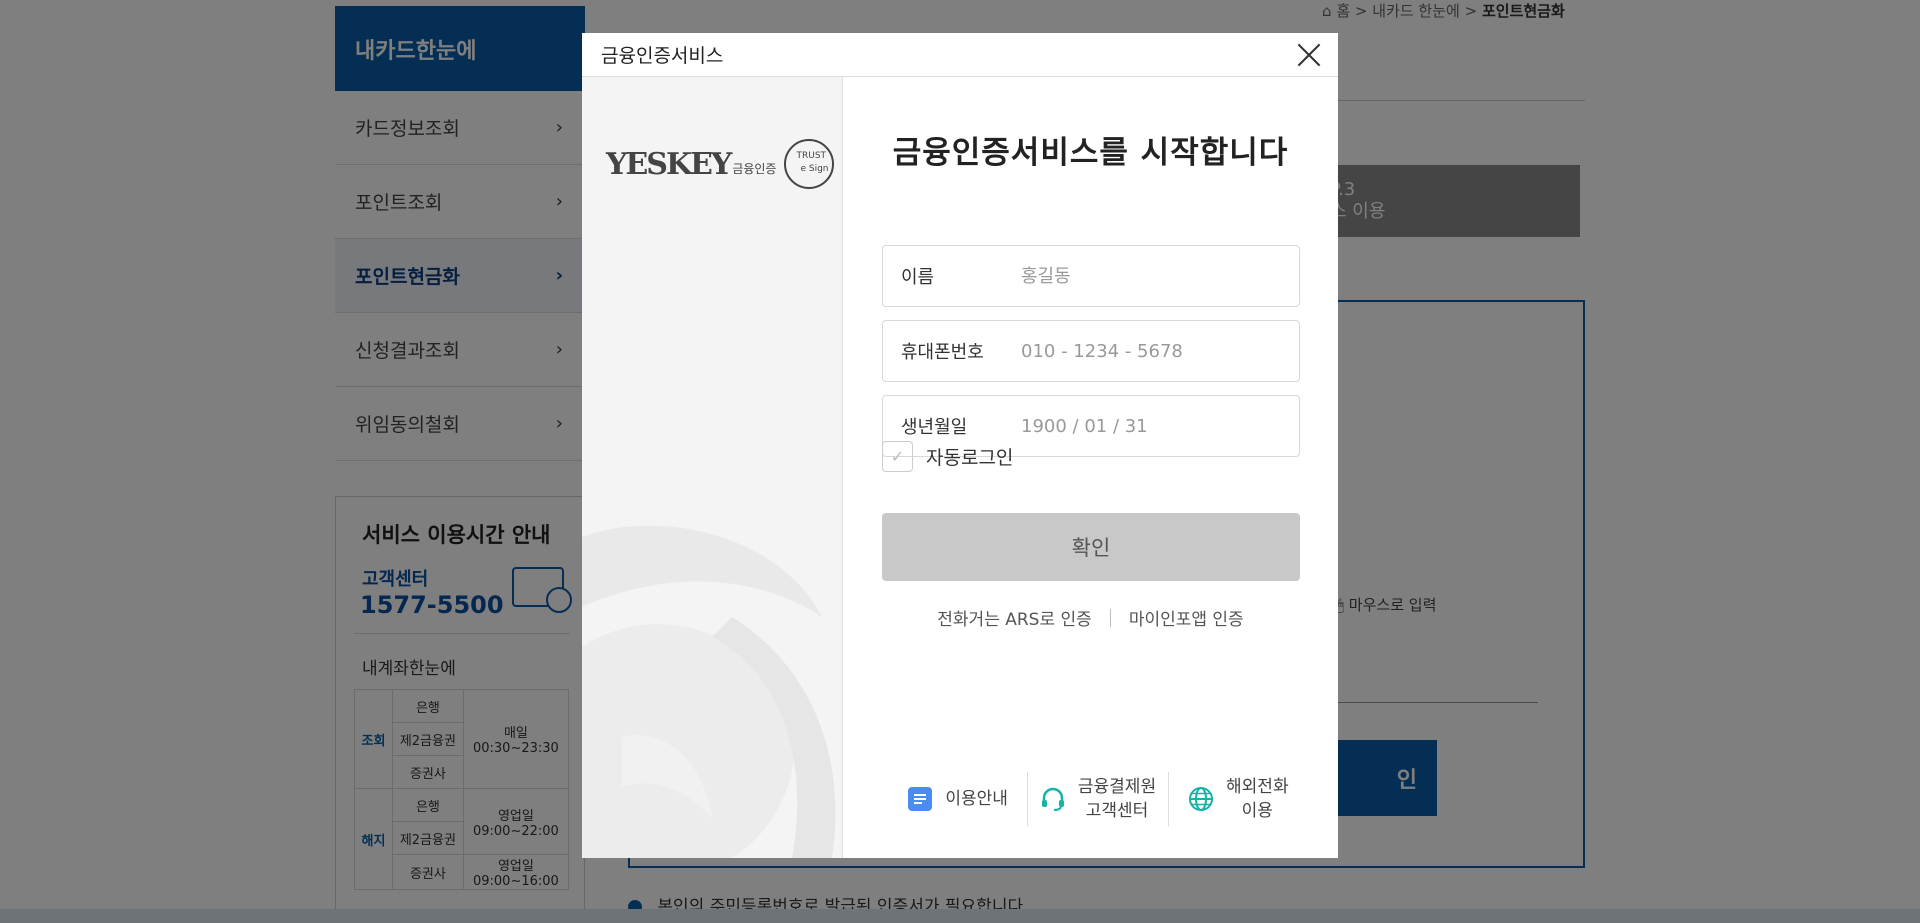 The height and width of the screenshot is (923, 1920). Describe the element at coordinates (934, 427) in the screenshot. I see `birthdate-field-label: 생년월일` at that location.